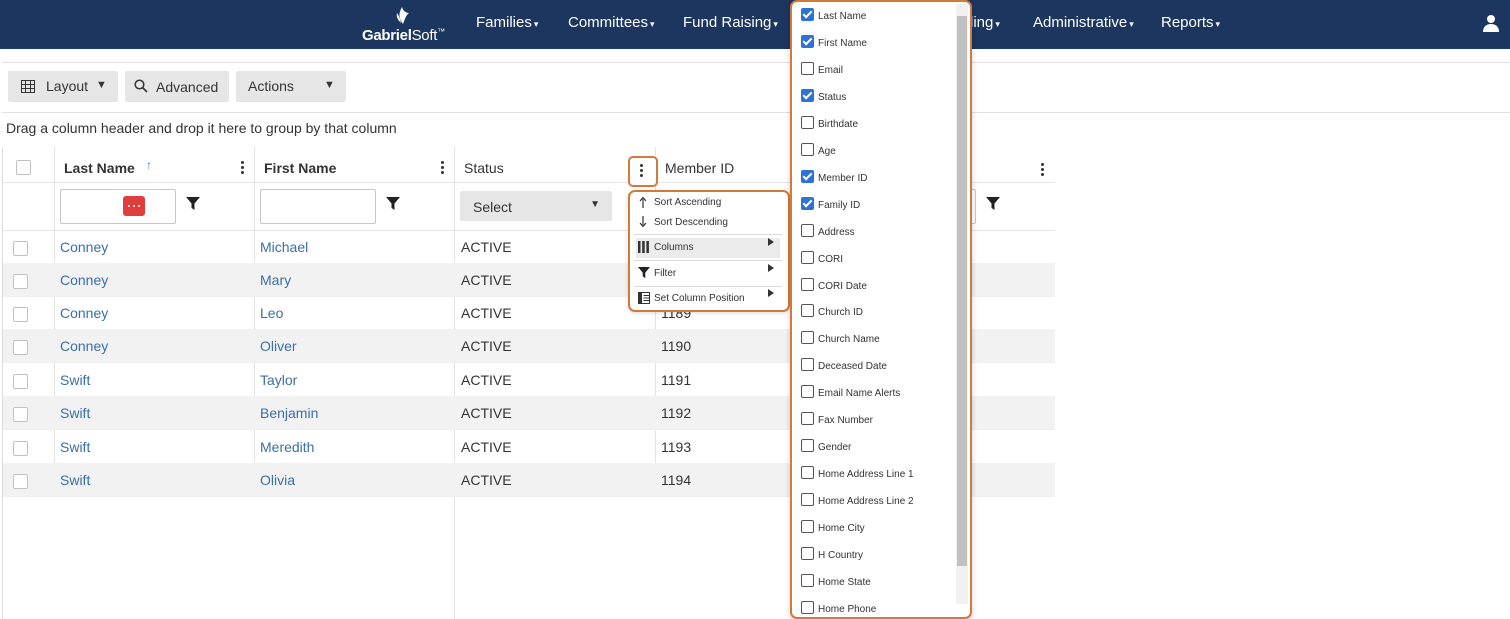 The width and height of the screenshot is (1510, 619). I want to click on first-name-cell: Taylor, so click(278, 380).